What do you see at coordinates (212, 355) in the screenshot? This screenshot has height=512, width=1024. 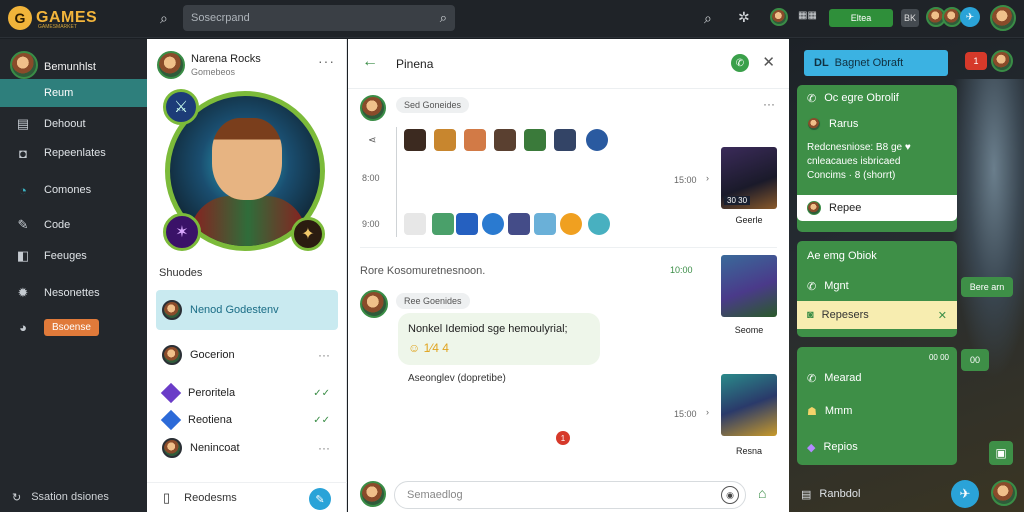 I see `list-item-label: Gocerion` at bounding box center [212, 355].